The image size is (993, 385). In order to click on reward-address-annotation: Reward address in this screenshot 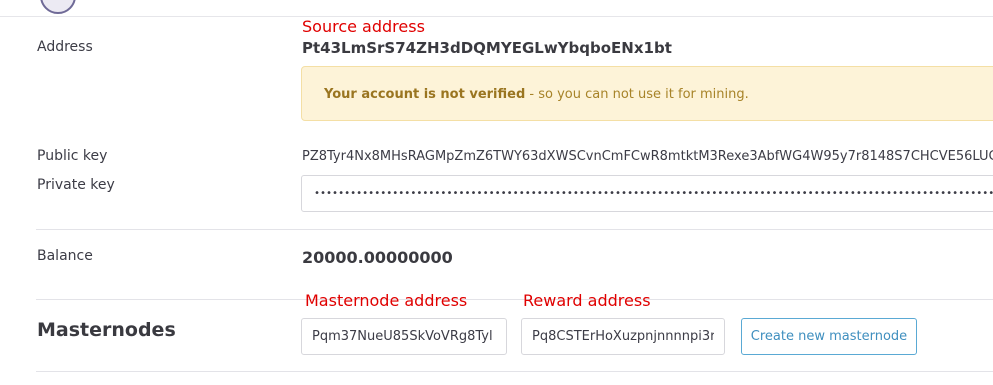, I will do `click(587, 300)`.